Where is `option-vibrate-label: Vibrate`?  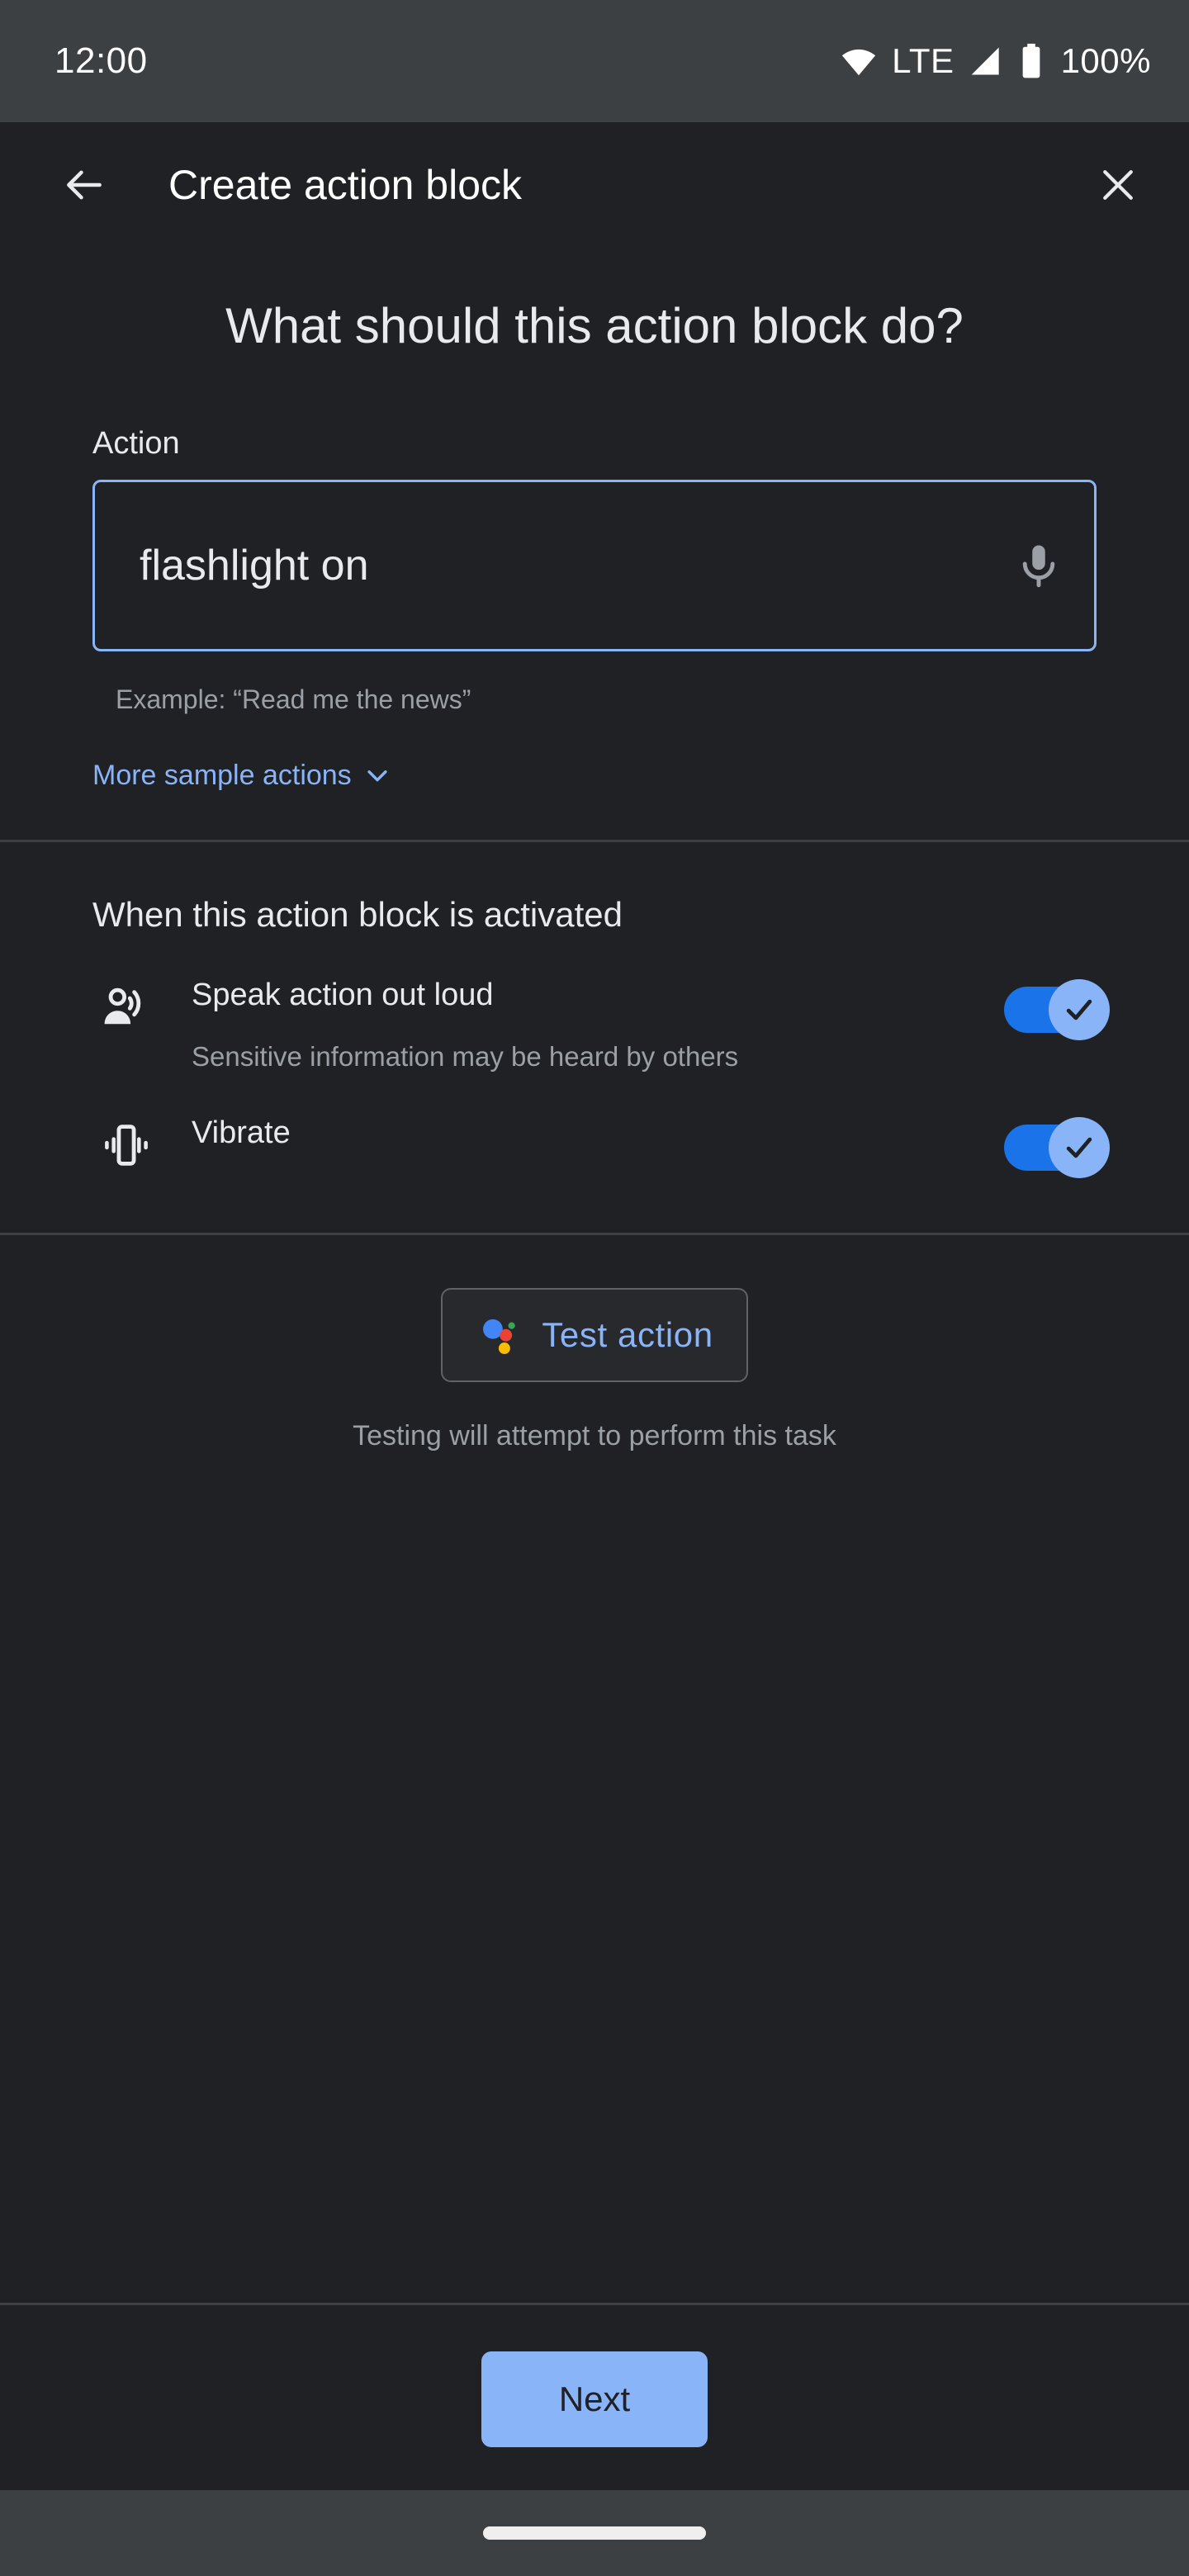 option-vibrate-label: Vibrate is located at coordinates (241, 1133).